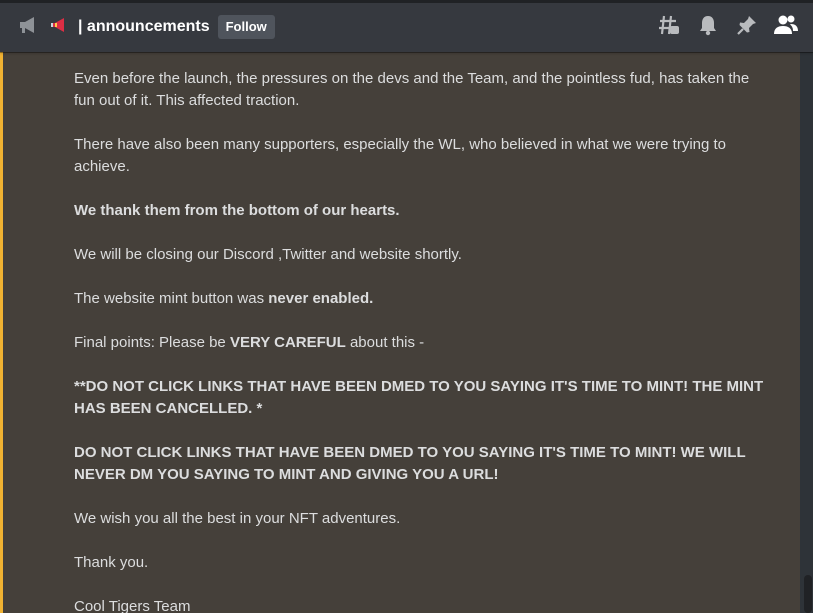 This screenshot has width=813, height=613. I want to click on follow-button: Follow, so click(246, 27).